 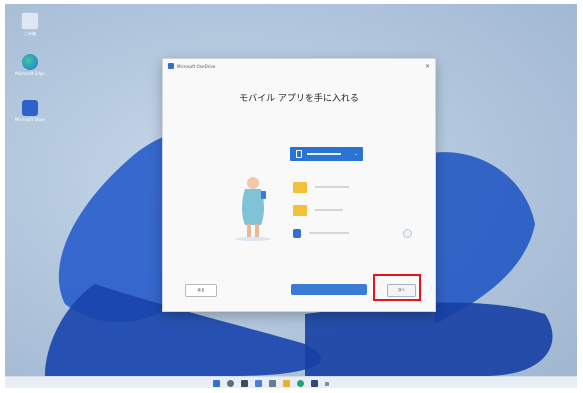 I want to click on link-button, so click(x=329, y=289).